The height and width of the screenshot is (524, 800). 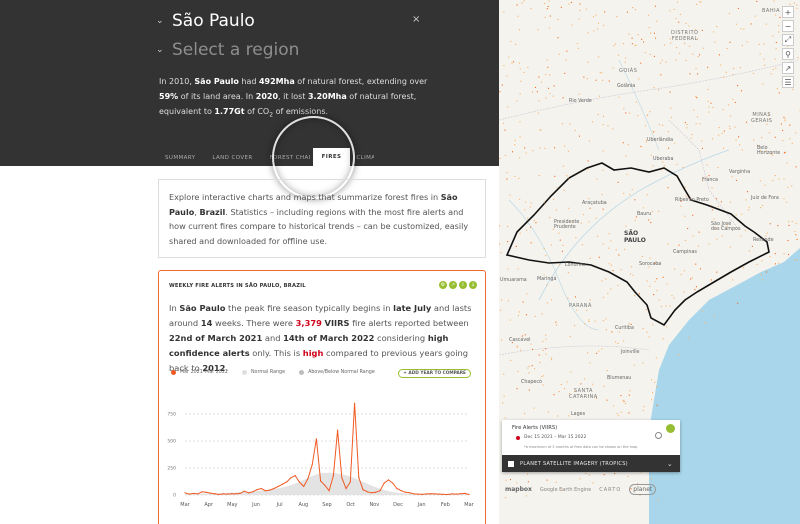 What do you see at coordinates (644, 214) in the screenshot?
I see `map-label: Bauru` at bounding box center [644, 214].